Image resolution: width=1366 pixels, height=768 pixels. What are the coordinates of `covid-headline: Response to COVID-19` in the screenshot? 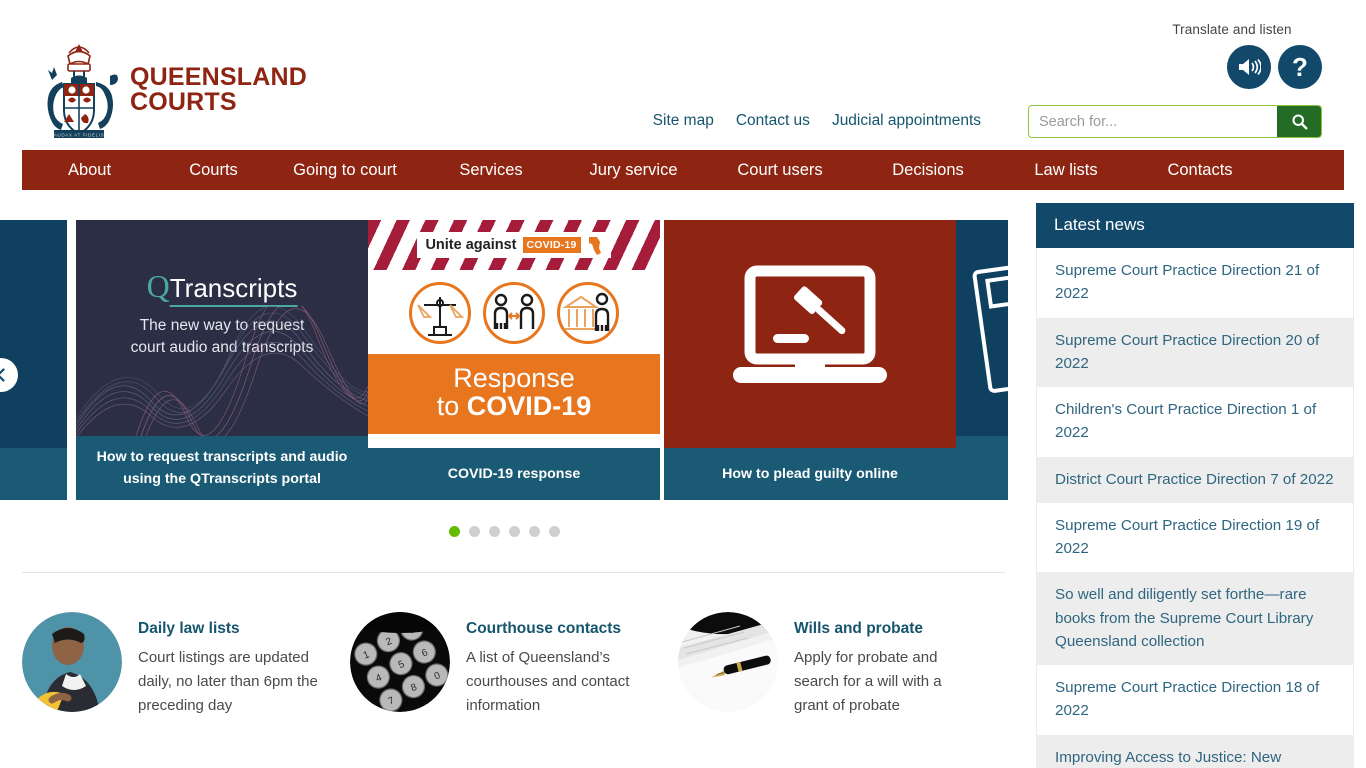 It's located at (514, 394).